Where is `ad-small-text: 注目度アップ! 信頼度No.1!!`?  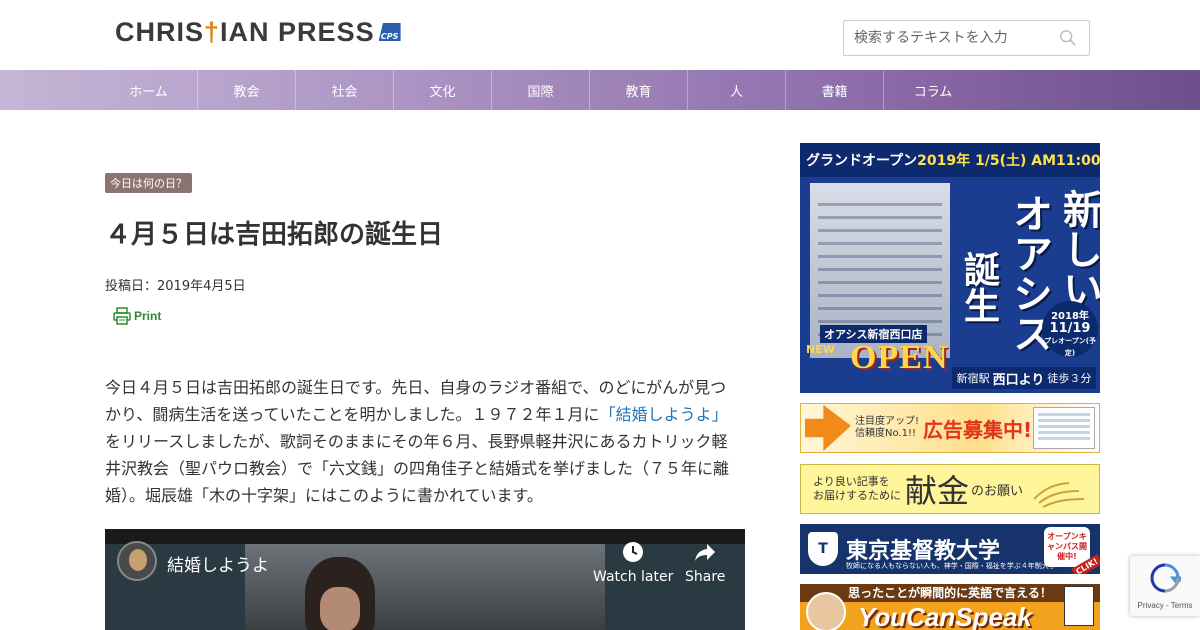
ad-small-text: 注目度アップ! 信頼度No.1!! is located at coordinates (887, 427).